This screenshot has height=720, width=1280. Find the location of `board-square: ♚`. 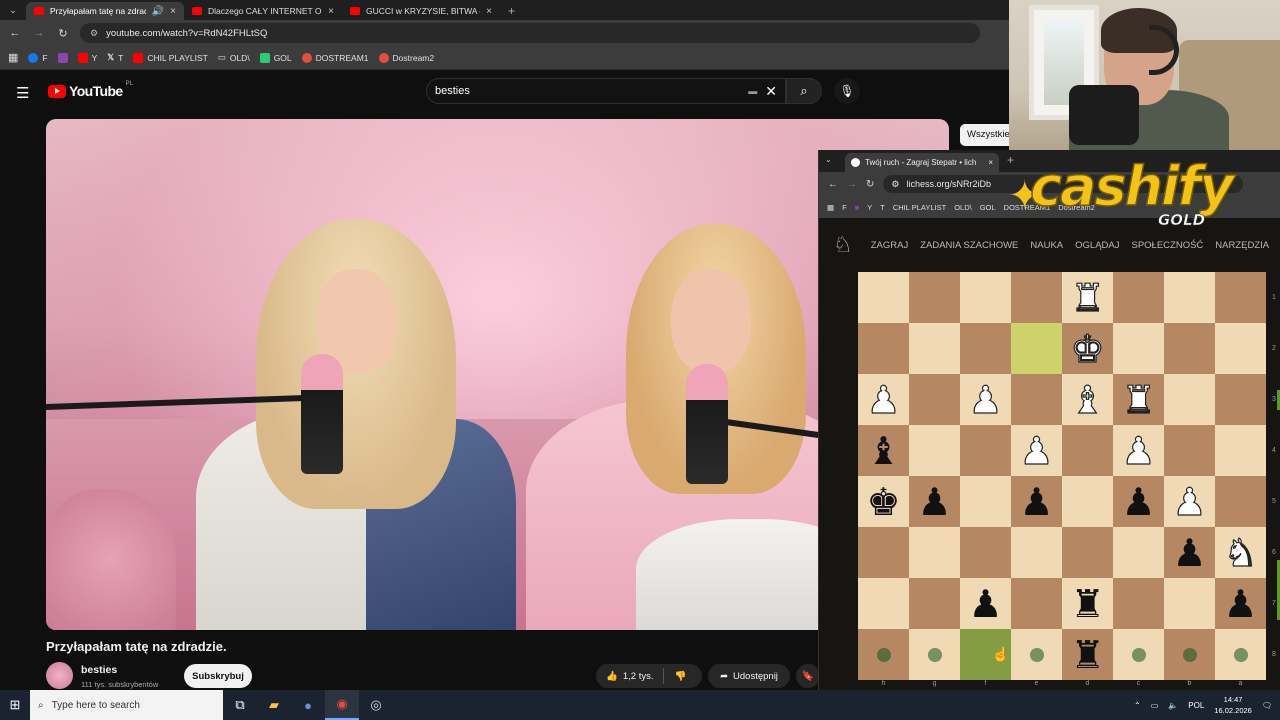

board-square: ♚ is located at coordinates (1087, 348).